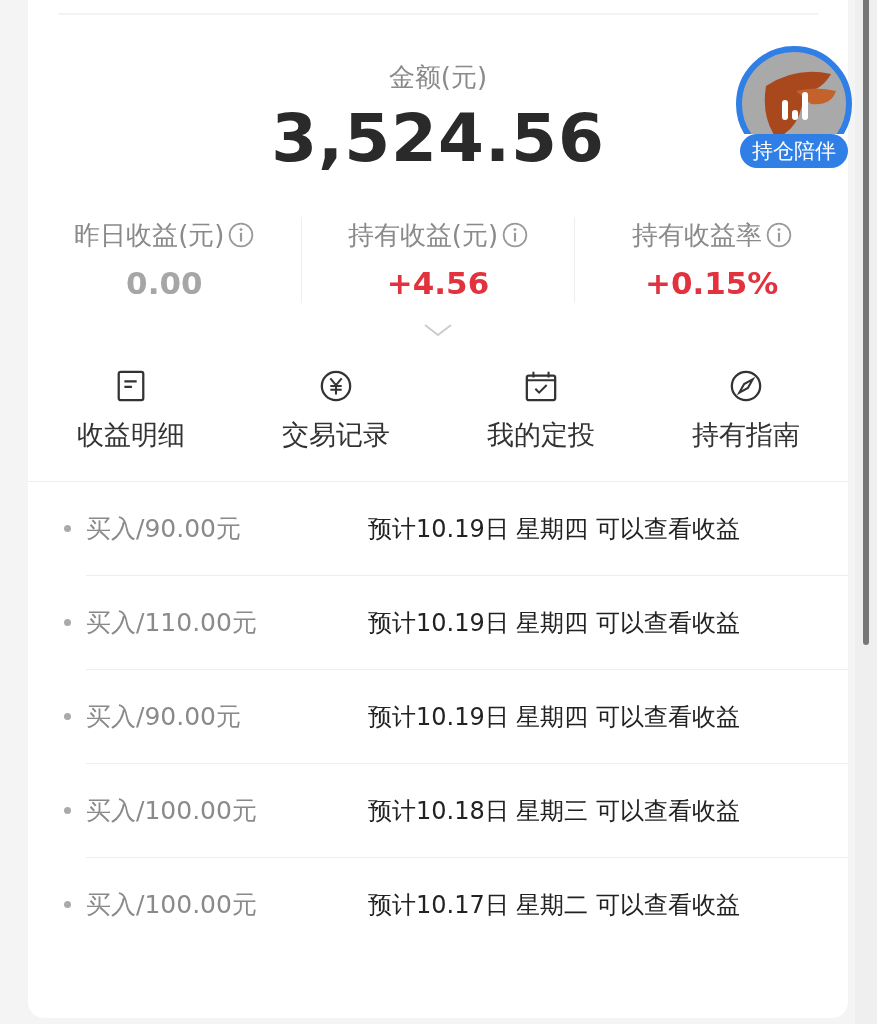 This screenshot has width=877, height=1024. Describe the element at coordinates (866, 322) in the screenshot. I see `scrollbar-thumb` at that location.